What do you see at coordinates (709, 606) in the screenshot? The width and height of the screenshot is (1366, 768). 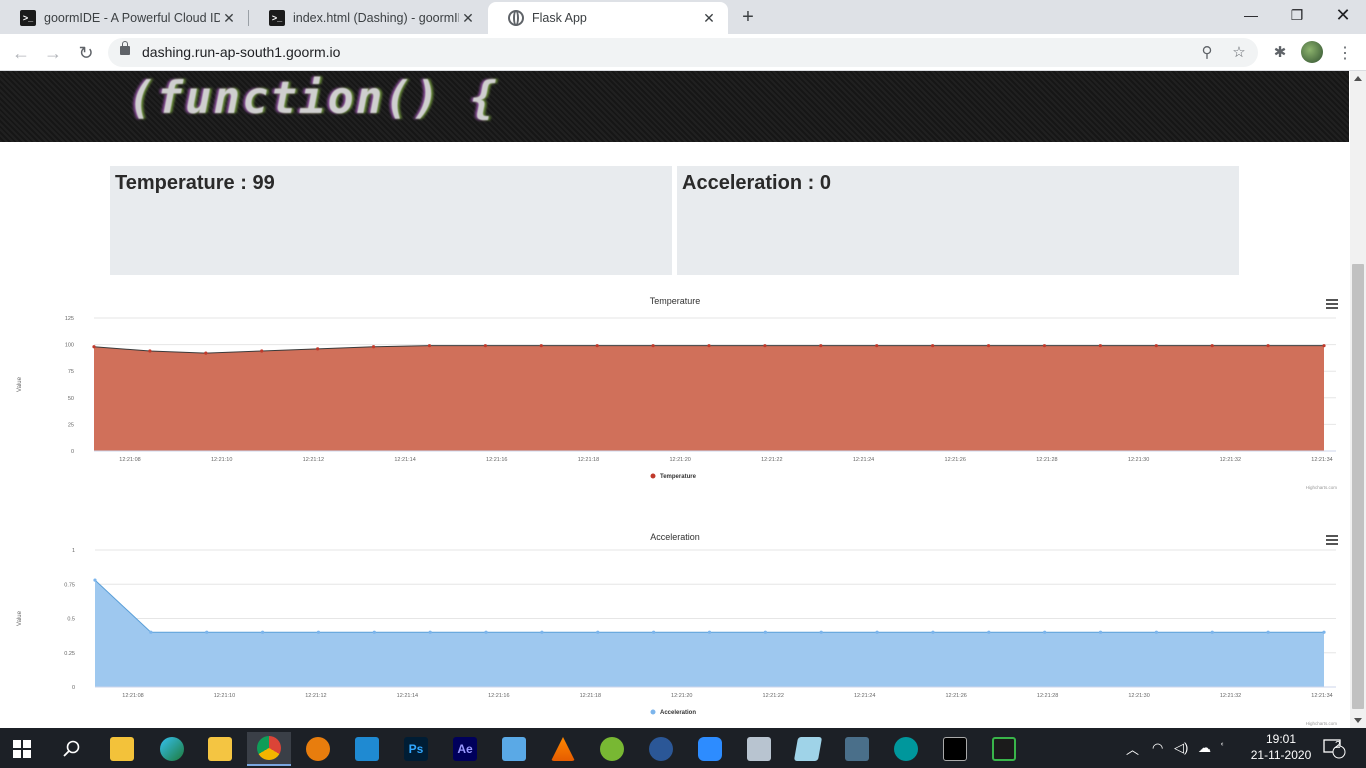 I see `series-line` at bounding box center [709, 606].